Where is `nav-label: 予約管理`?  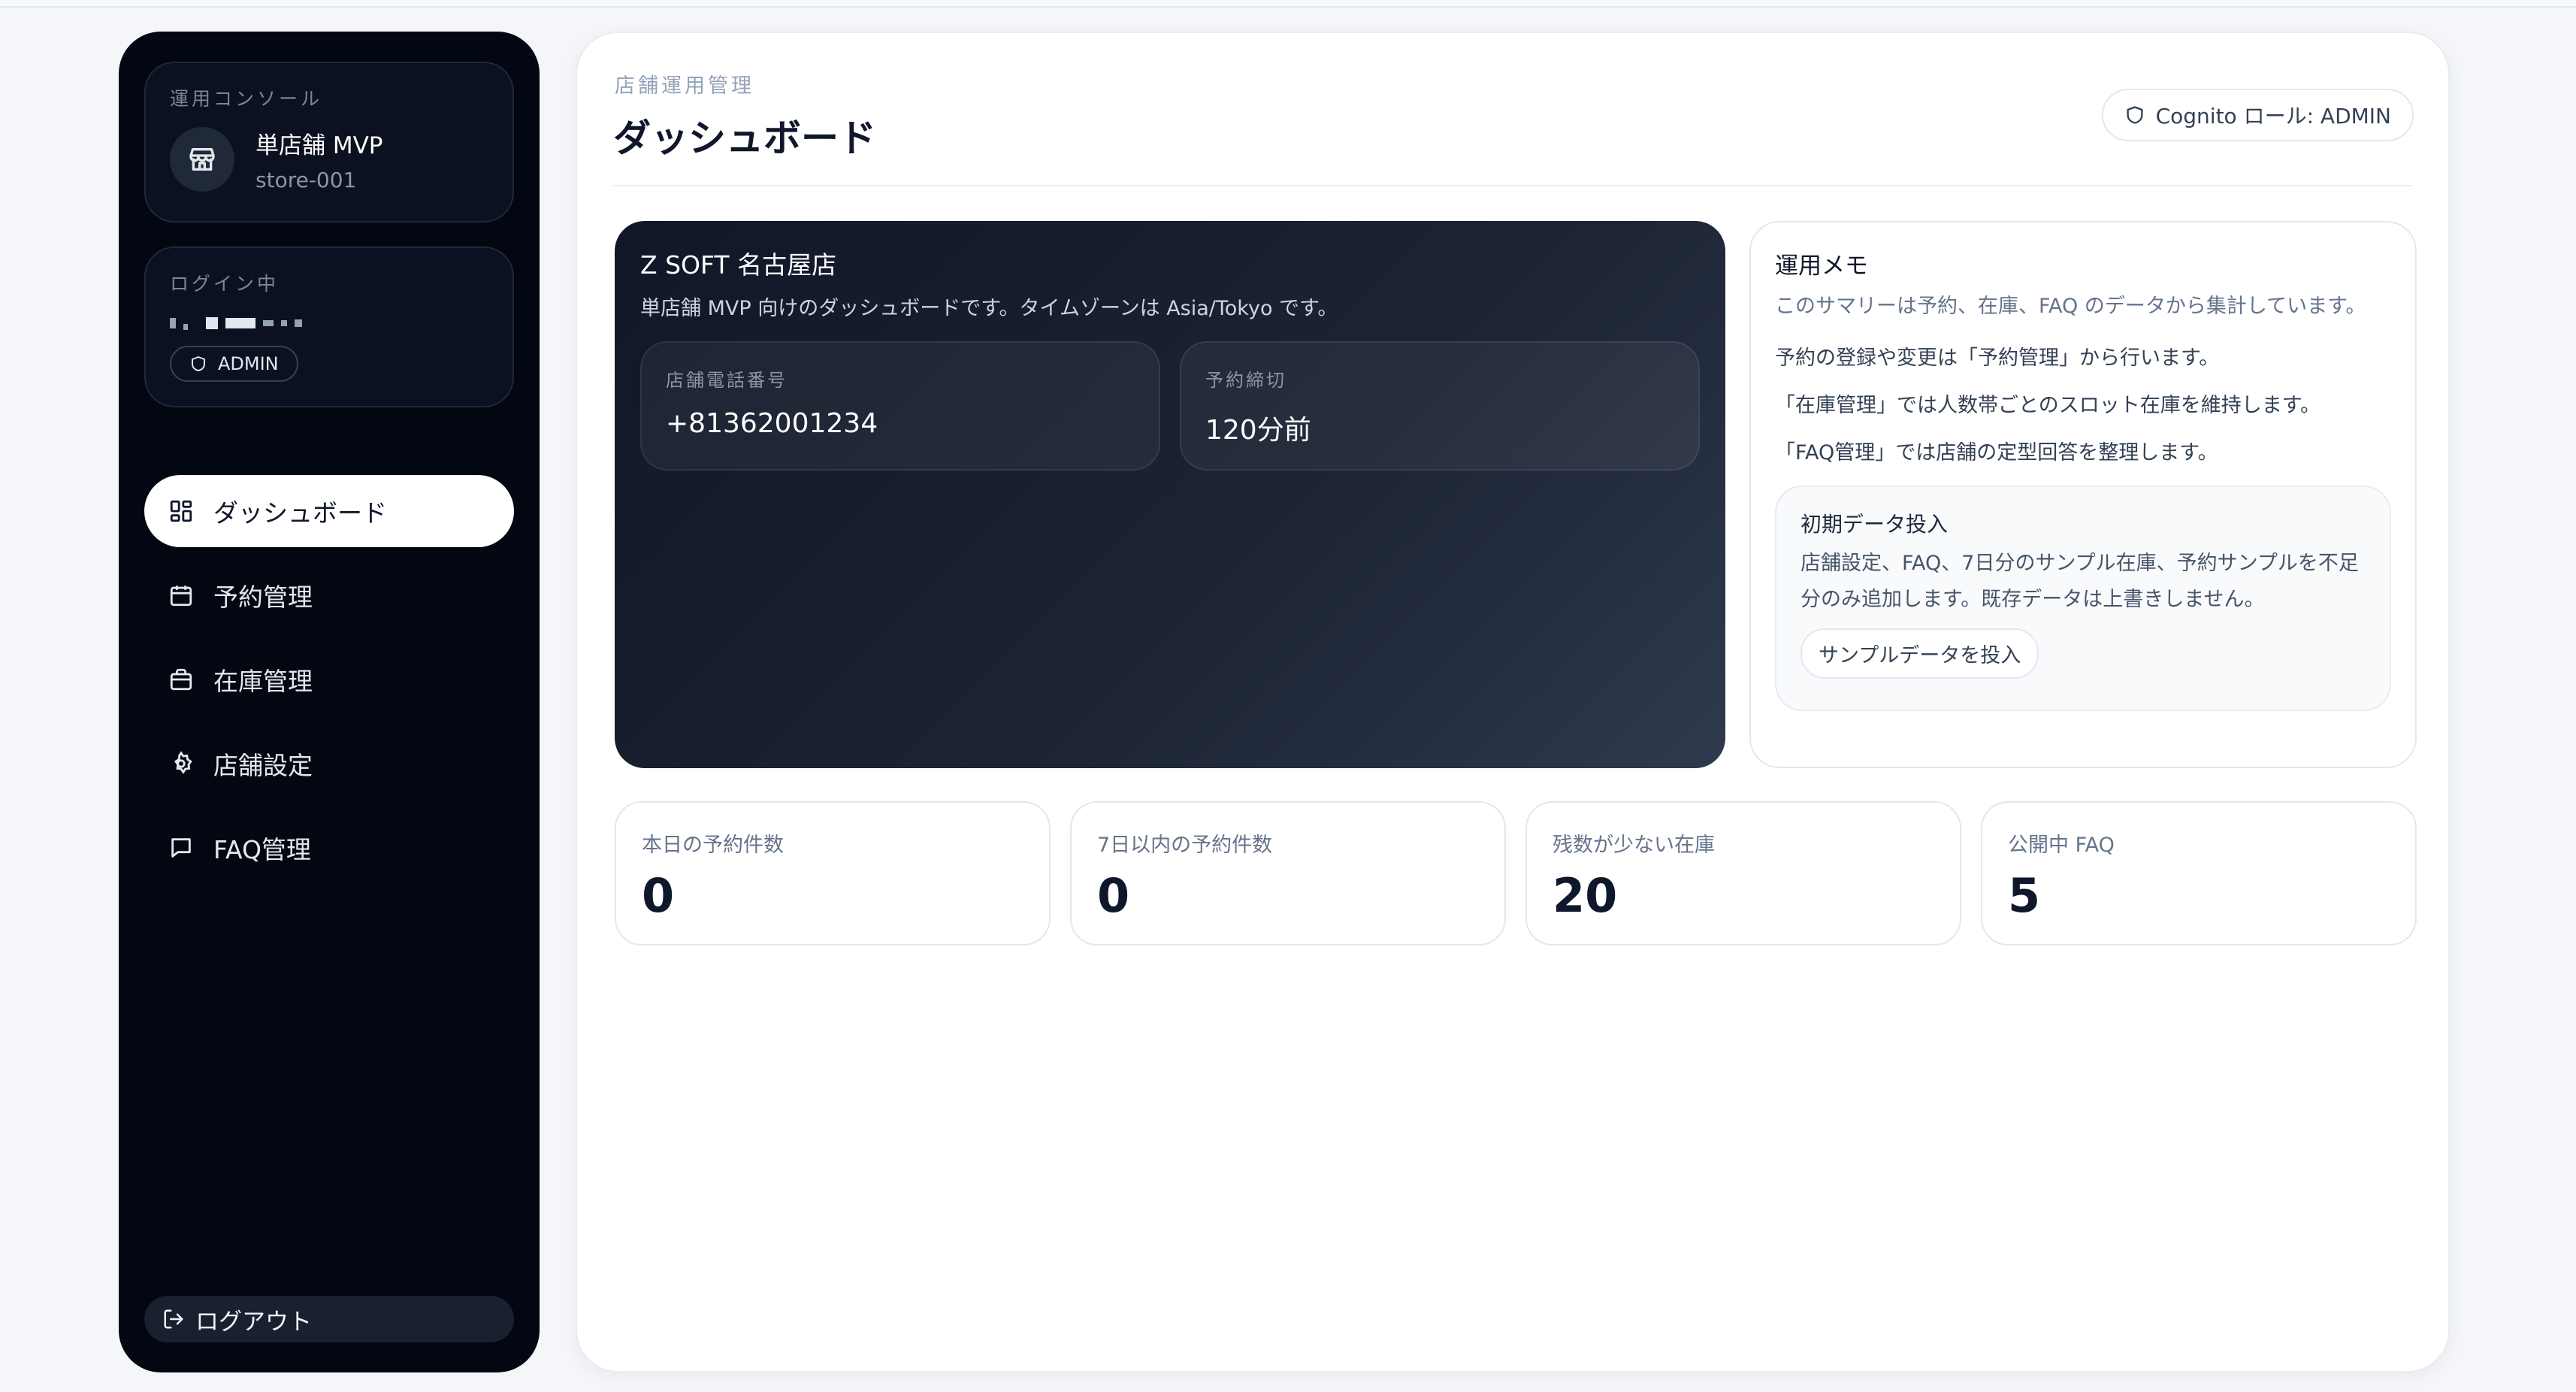 nav-label: 予約管理 is located at coordinates (263, 597).